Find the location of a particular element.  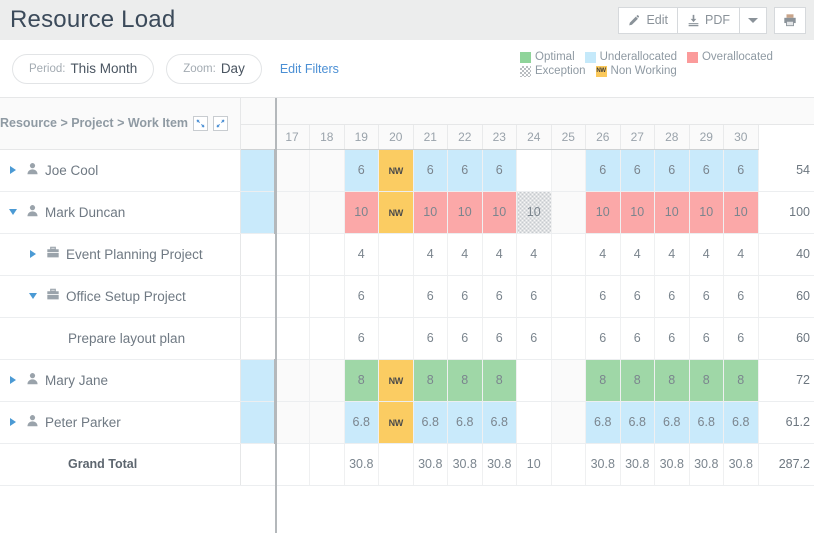

table-row: Office Setup Project 6 6 6 6 6 6 6 6 6 6 60 is located at coordinates (407, 296).